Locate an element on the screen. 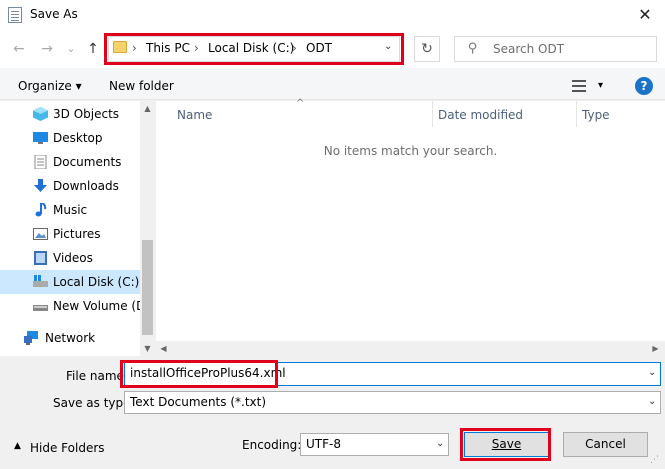 This screenshot has width=665, height=469. list-horizontal-scrollbar is located at coordinates (410, 348).